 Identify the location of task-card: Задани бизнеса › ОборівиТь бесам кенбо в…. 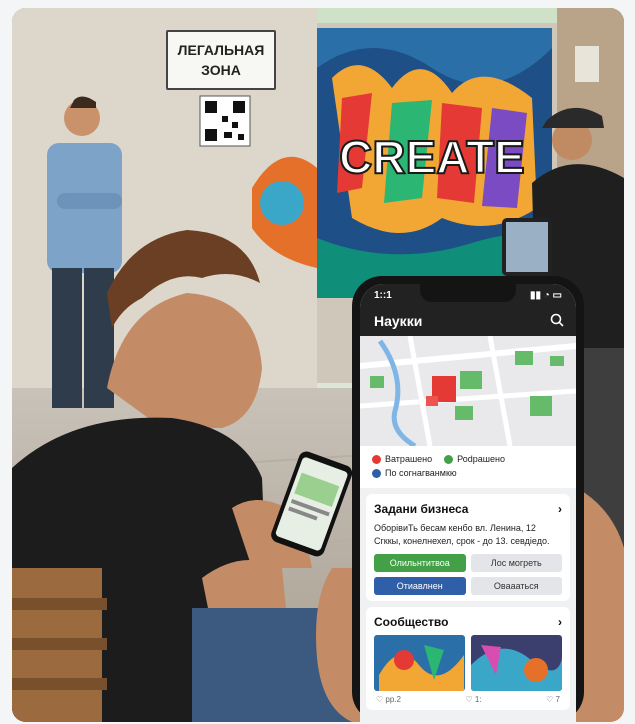
(468, 547).